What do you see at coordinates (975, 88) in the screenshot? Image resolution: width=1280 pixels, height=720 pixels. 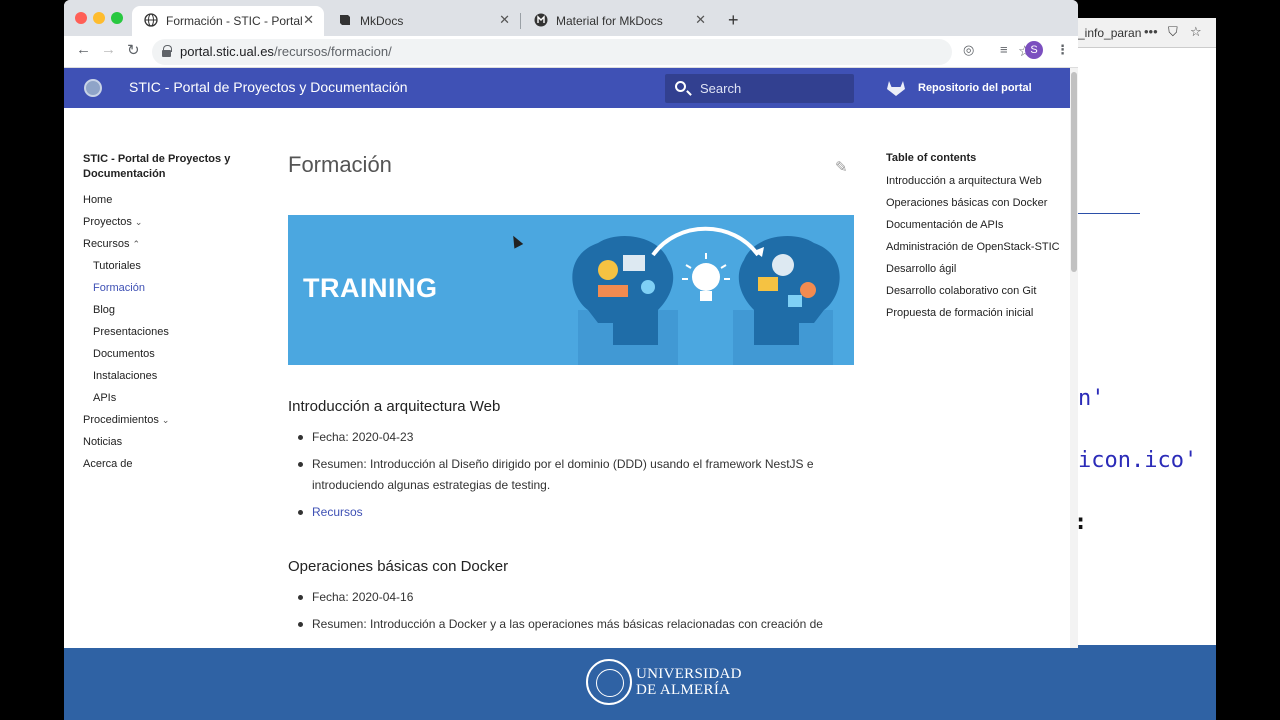 I see `repository-label: Repositorio del portal` at bounding box center [975, 88].